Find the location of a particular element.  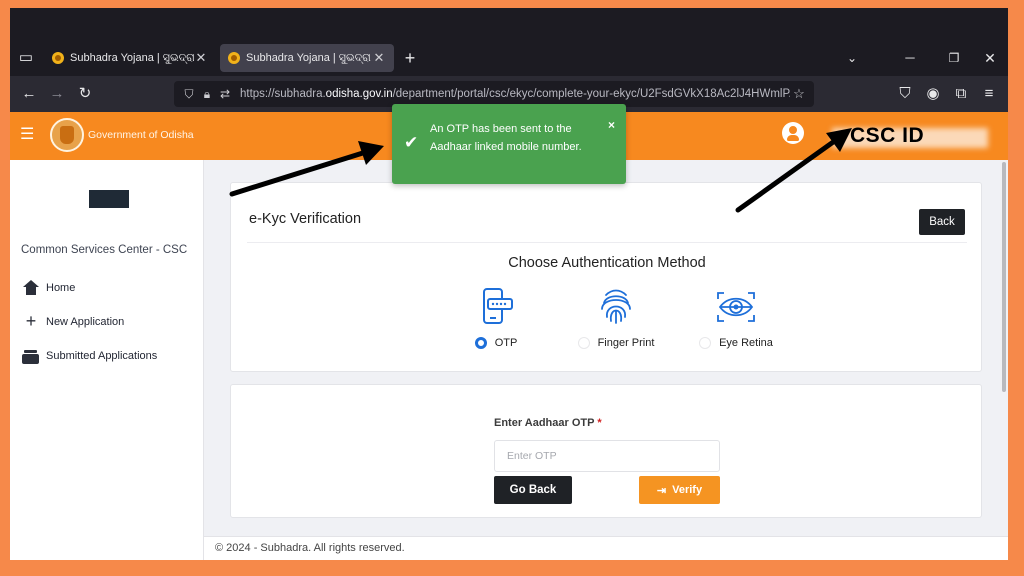

go-back-button: Go Back is located at coordinates (533, 490).